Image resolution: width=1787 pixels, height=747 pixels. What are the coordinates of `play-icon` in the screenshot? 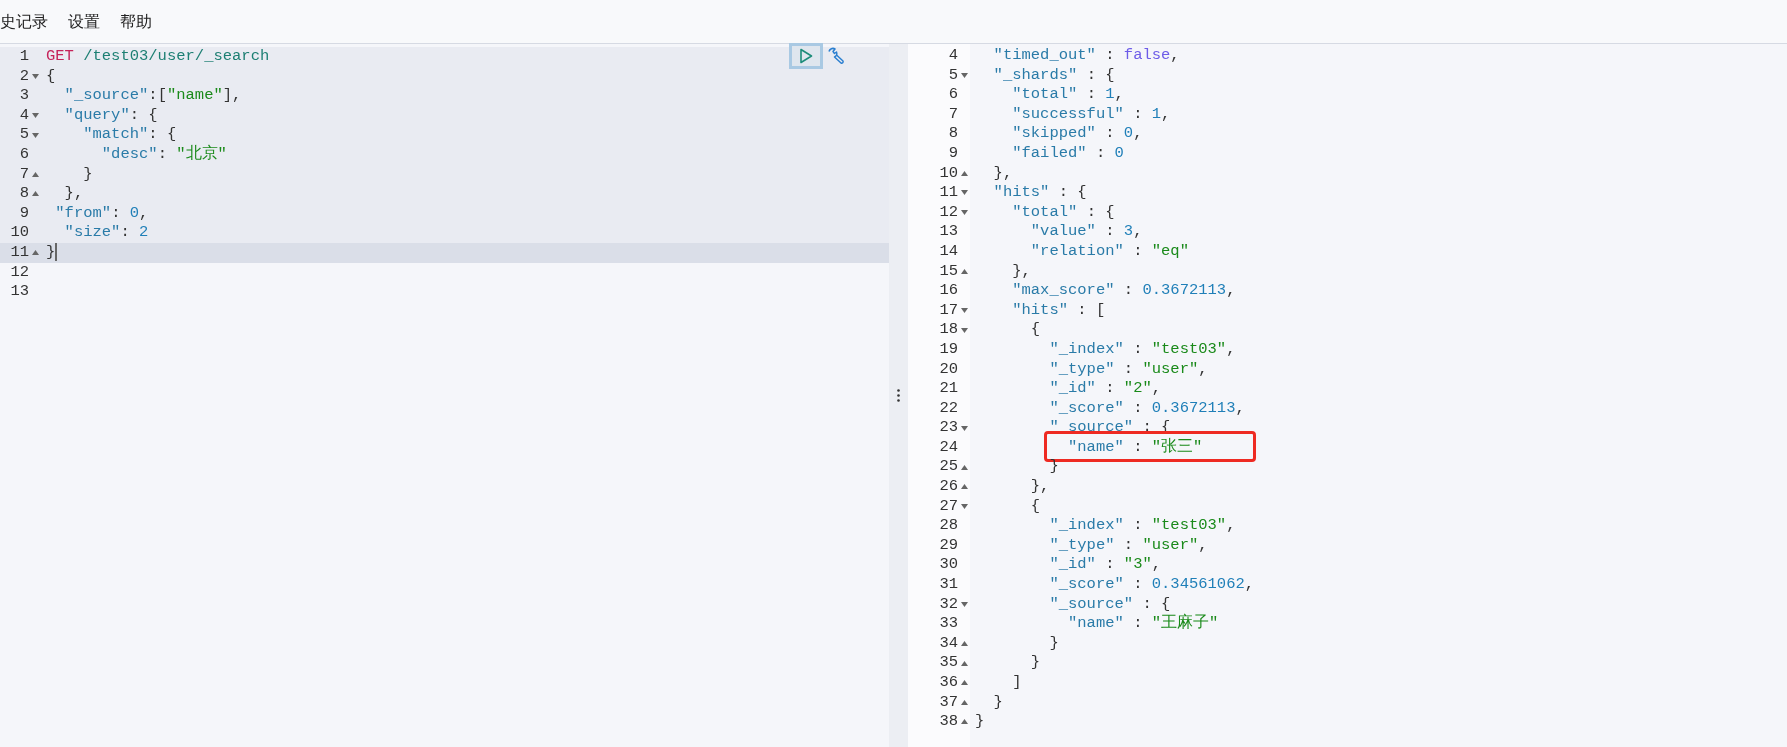 It's located at (806, 56).